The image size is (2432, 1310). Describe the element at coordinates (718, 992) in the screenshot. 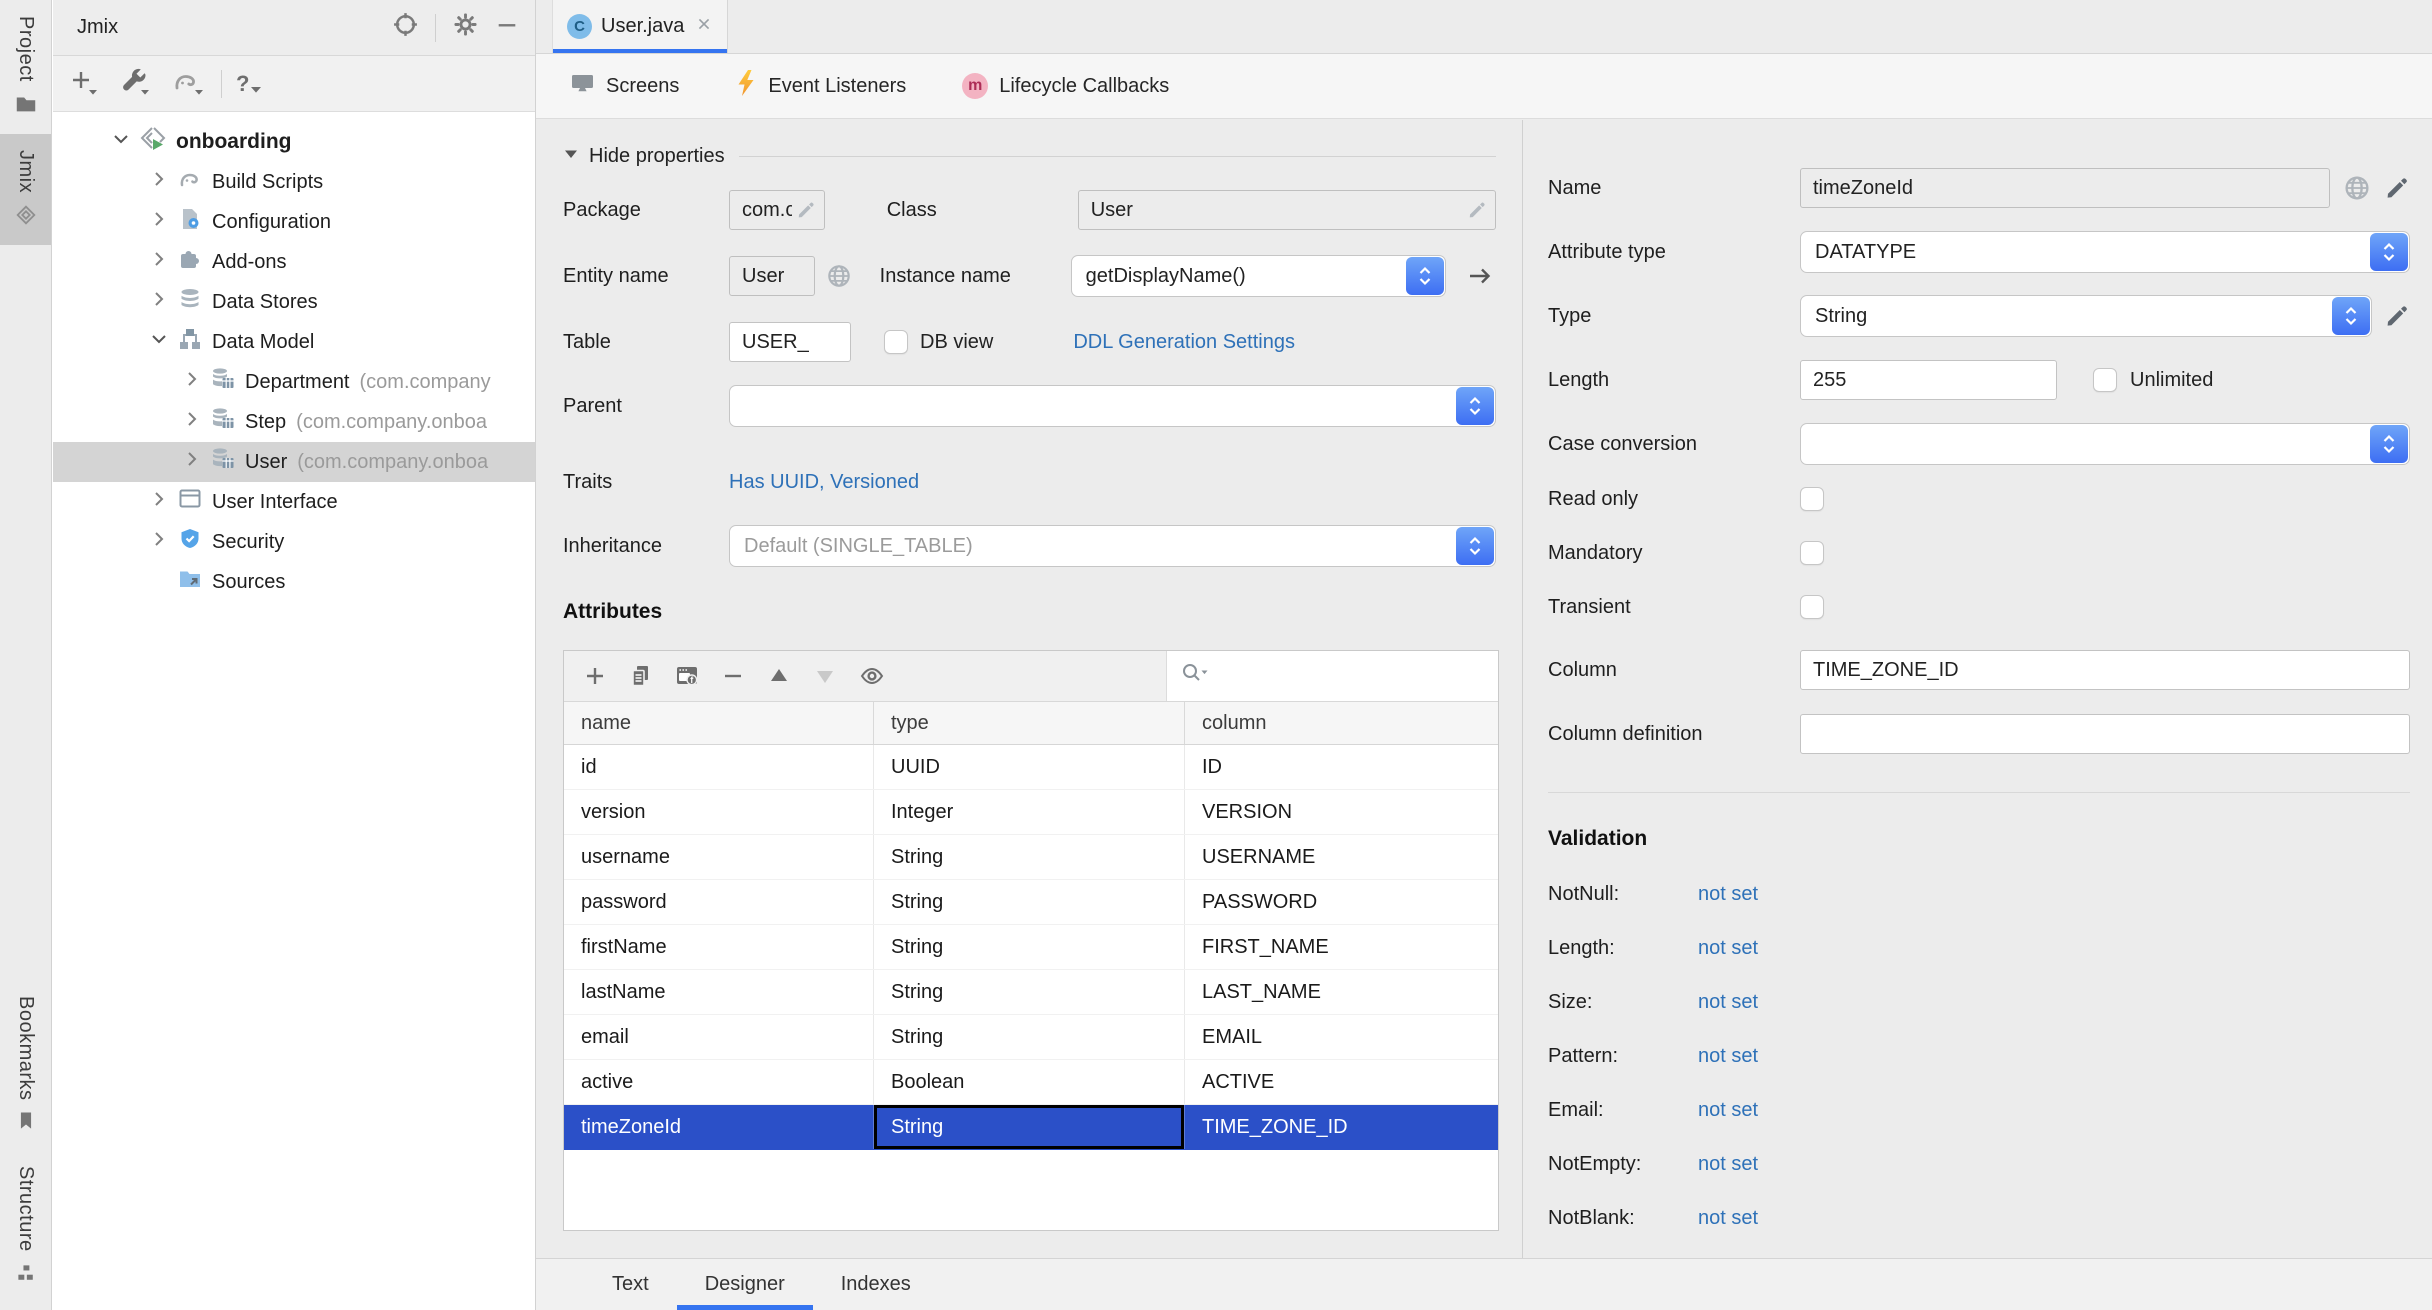

I see `cell-name: lastName` at that location.